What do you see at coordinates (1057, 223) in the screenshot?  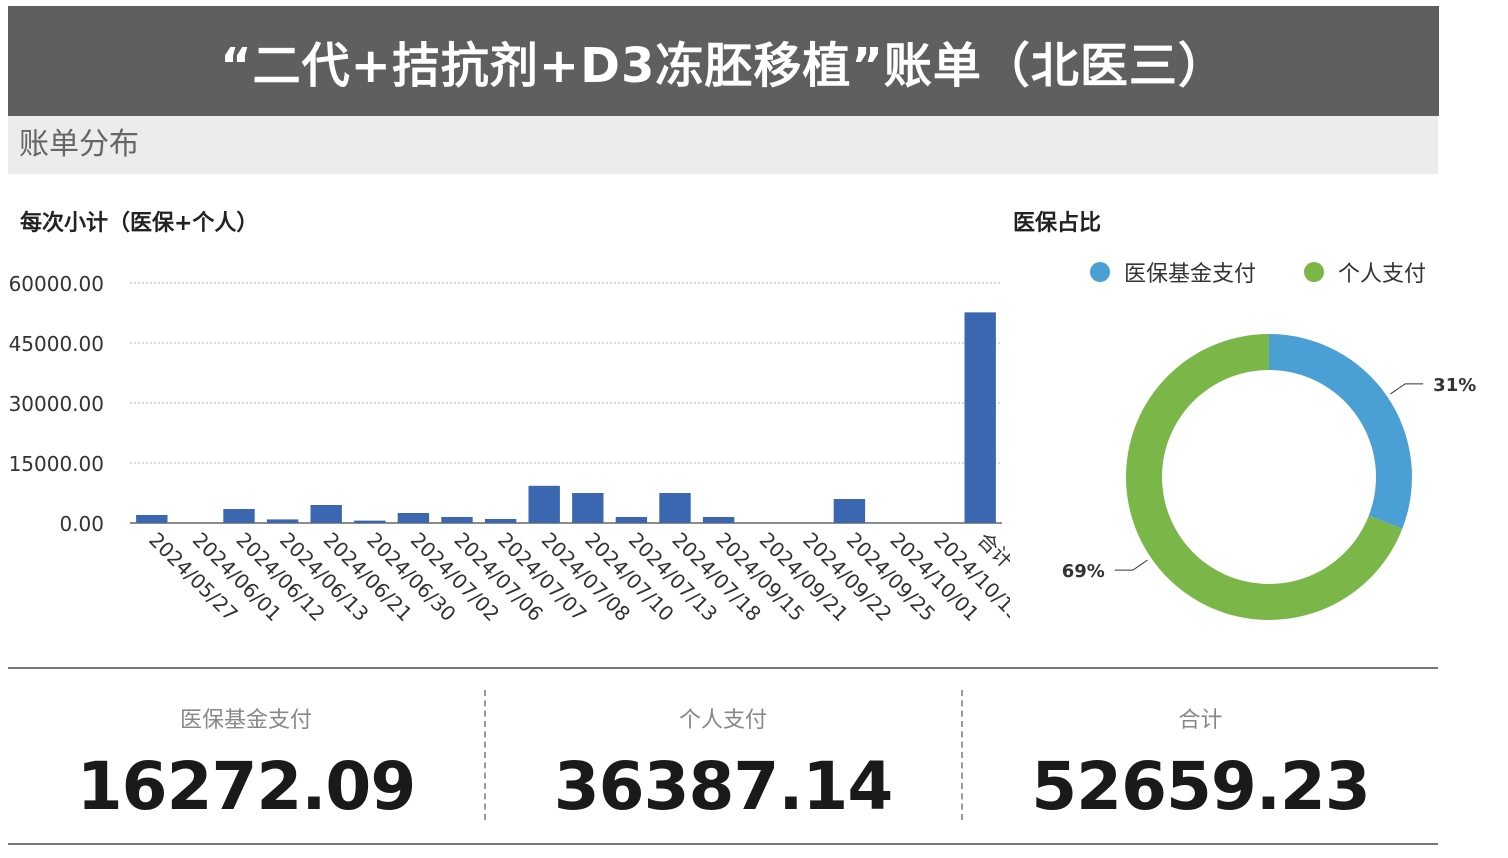 I see `donut-chart-title: 医保占比` at bounding box center [1057, 223].